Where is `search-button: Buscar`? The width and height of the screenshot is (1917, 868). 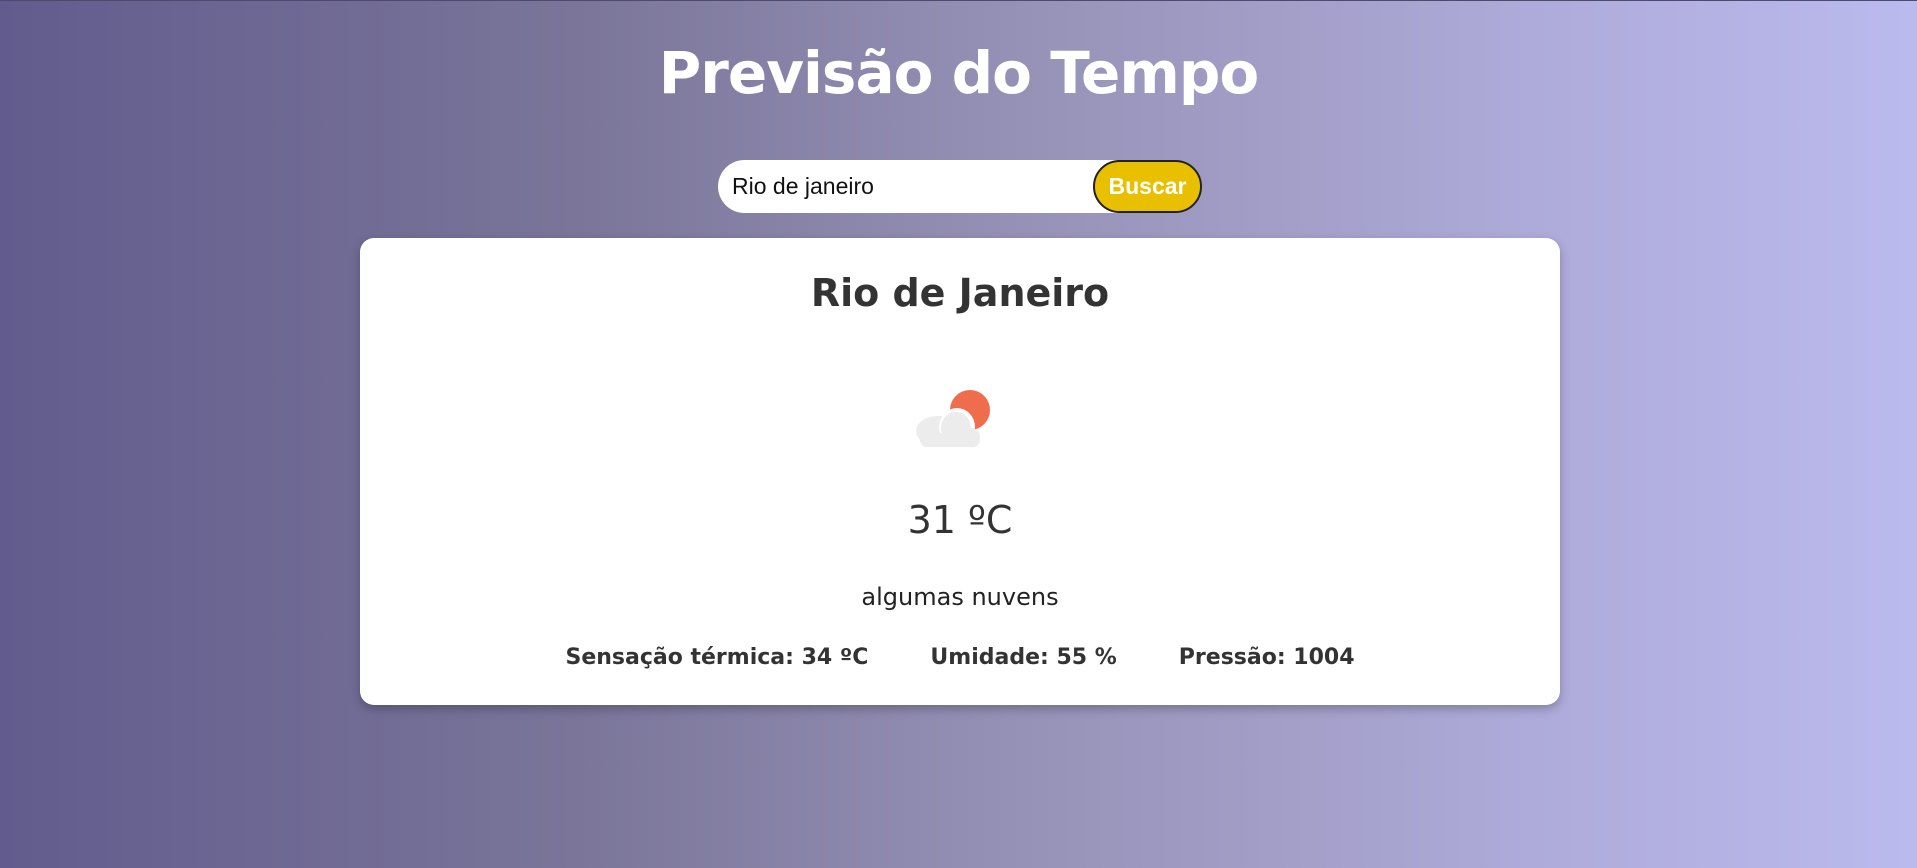
search-button: Buscar is located at coordinates (1147, 186).